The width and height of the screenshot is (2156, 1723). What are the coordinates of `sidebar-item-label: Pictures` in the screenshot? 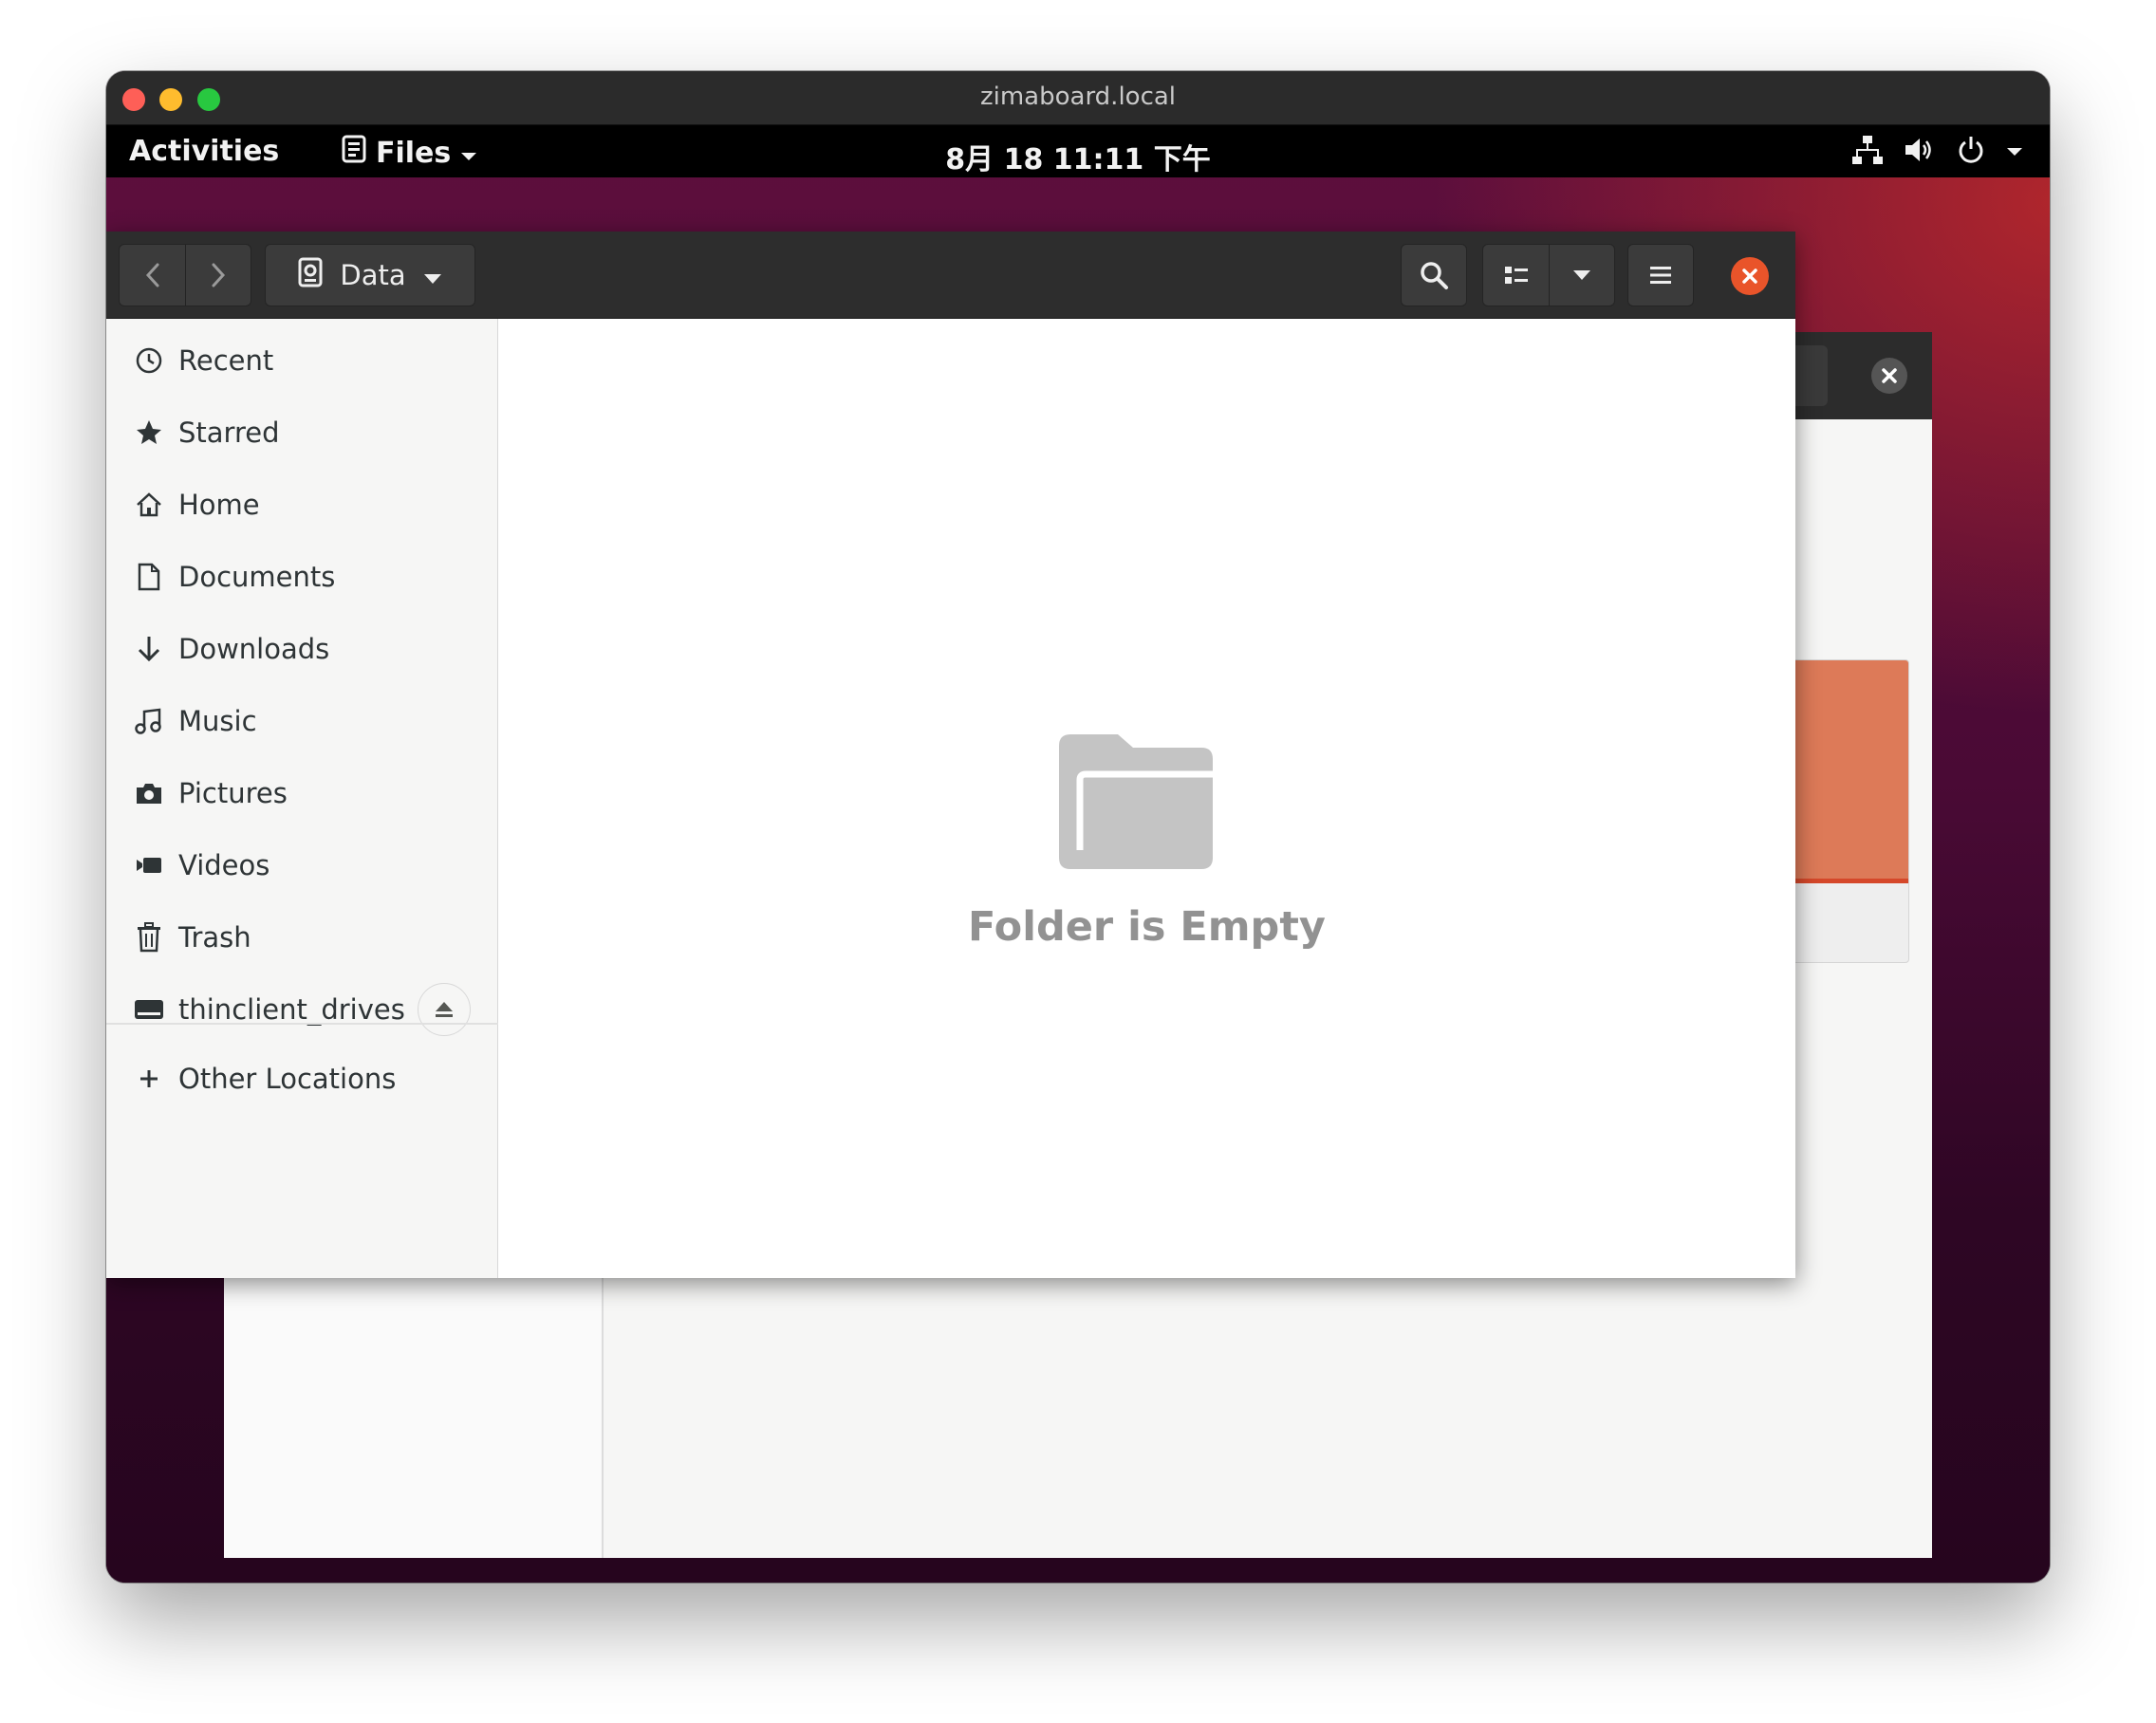 It's located at (233, 793).